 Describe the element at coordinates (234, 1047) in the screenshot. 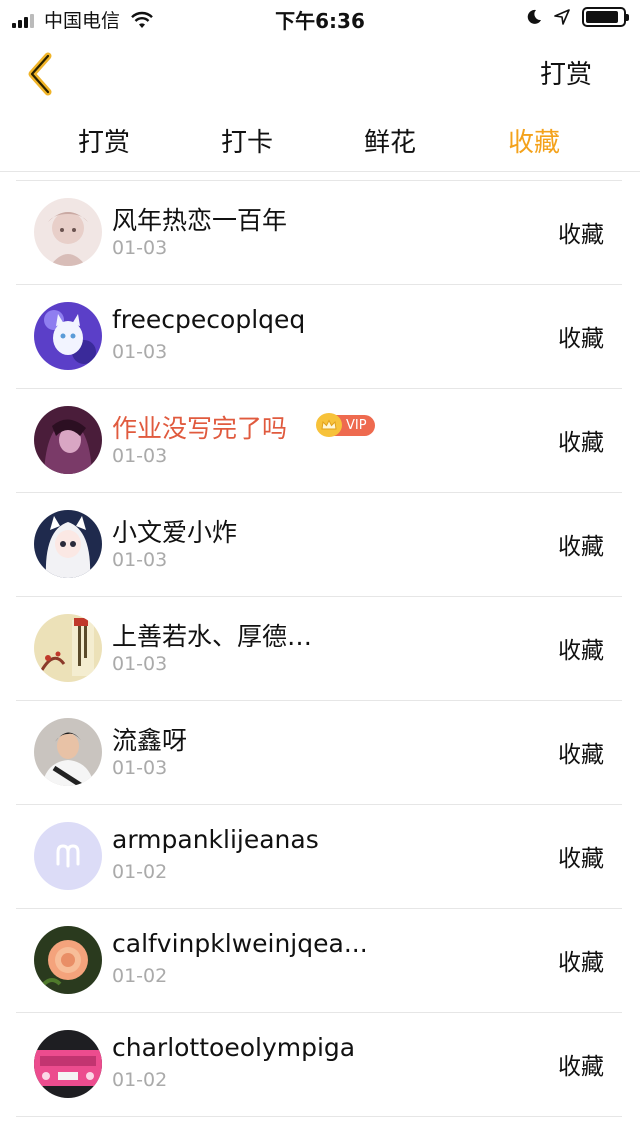

I see `user-name: charlottoeolympiga` at that location.